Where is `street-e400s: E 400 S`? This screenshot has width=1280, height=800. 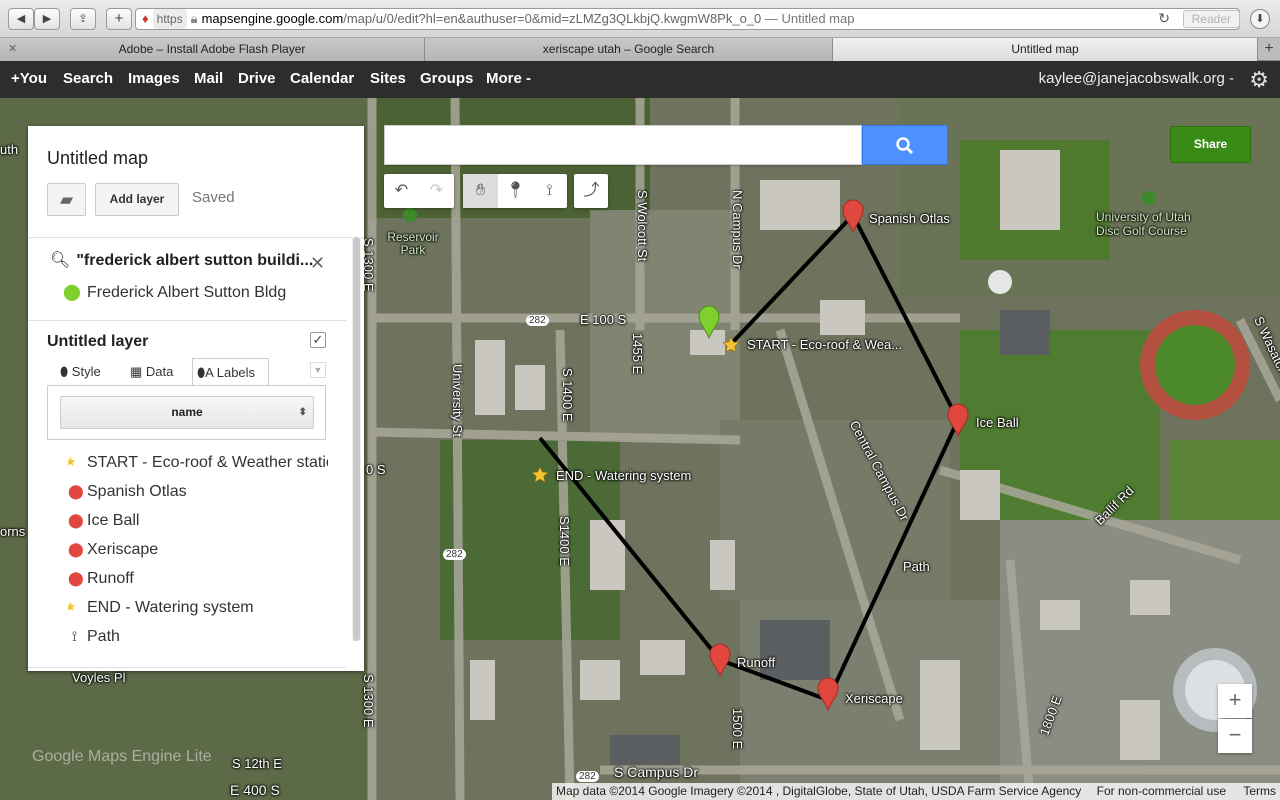
street-e400s: E 400 S is located at coordinates (255, 790).